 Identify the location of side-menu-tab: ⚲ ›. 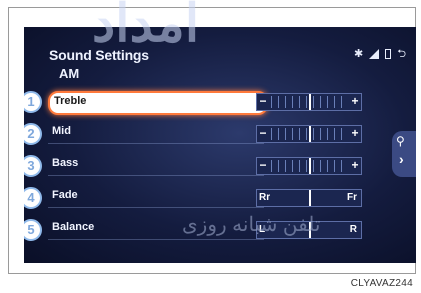
(404, 154).